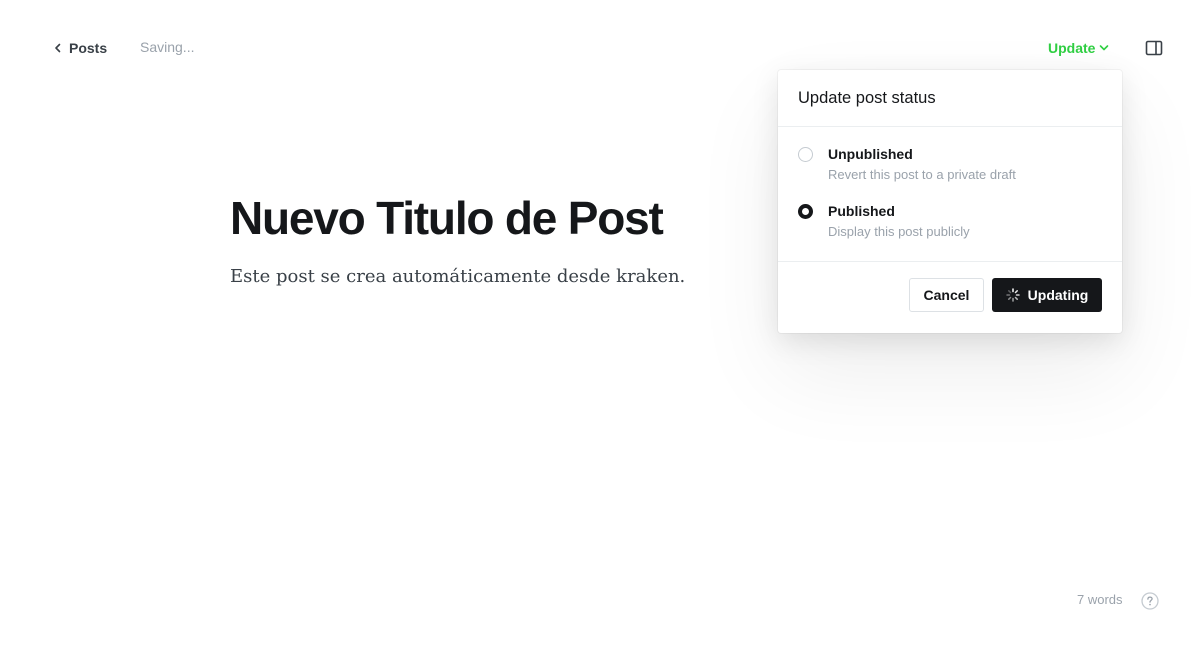  What do you see at coordinates (950, 98) in the screenshot?
I see `popup-heading: Update post status` at bounding box center [950, 98].